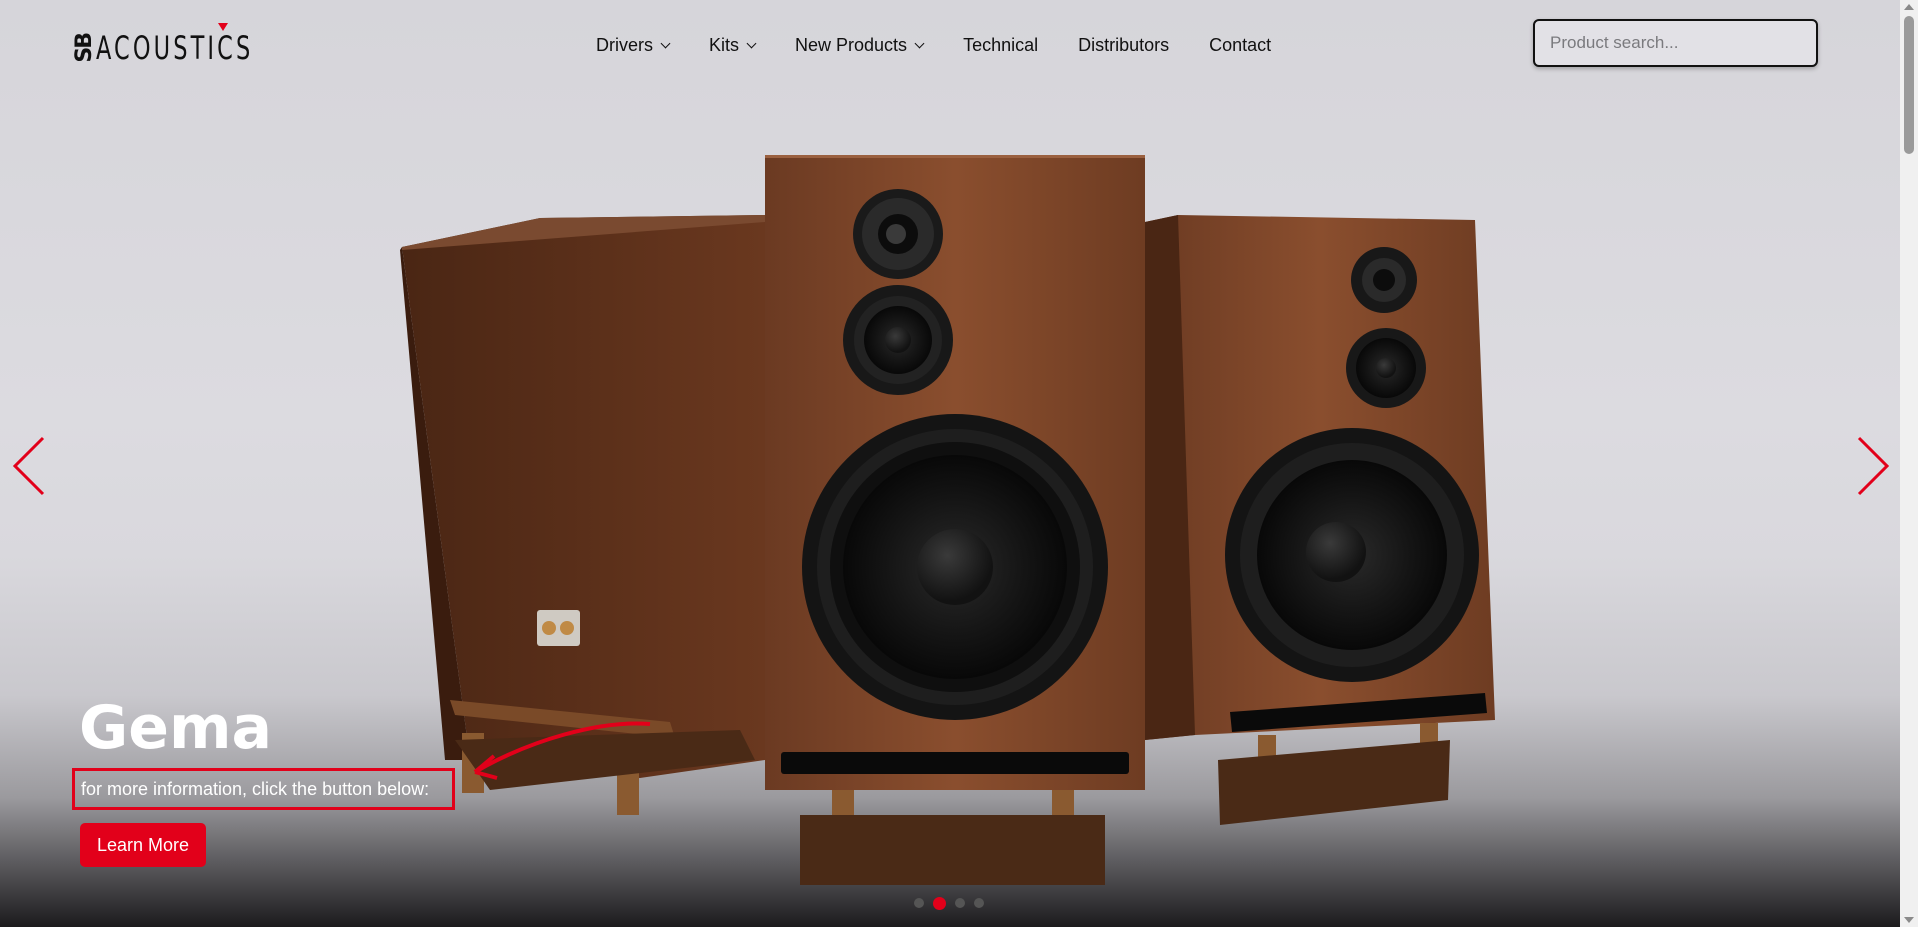 Image resolution: width=1918 pixels, height=927 pixels. Describe the element at coordinates (1909, 85) in the screenshot. I see `scroll-thumb` at that location.